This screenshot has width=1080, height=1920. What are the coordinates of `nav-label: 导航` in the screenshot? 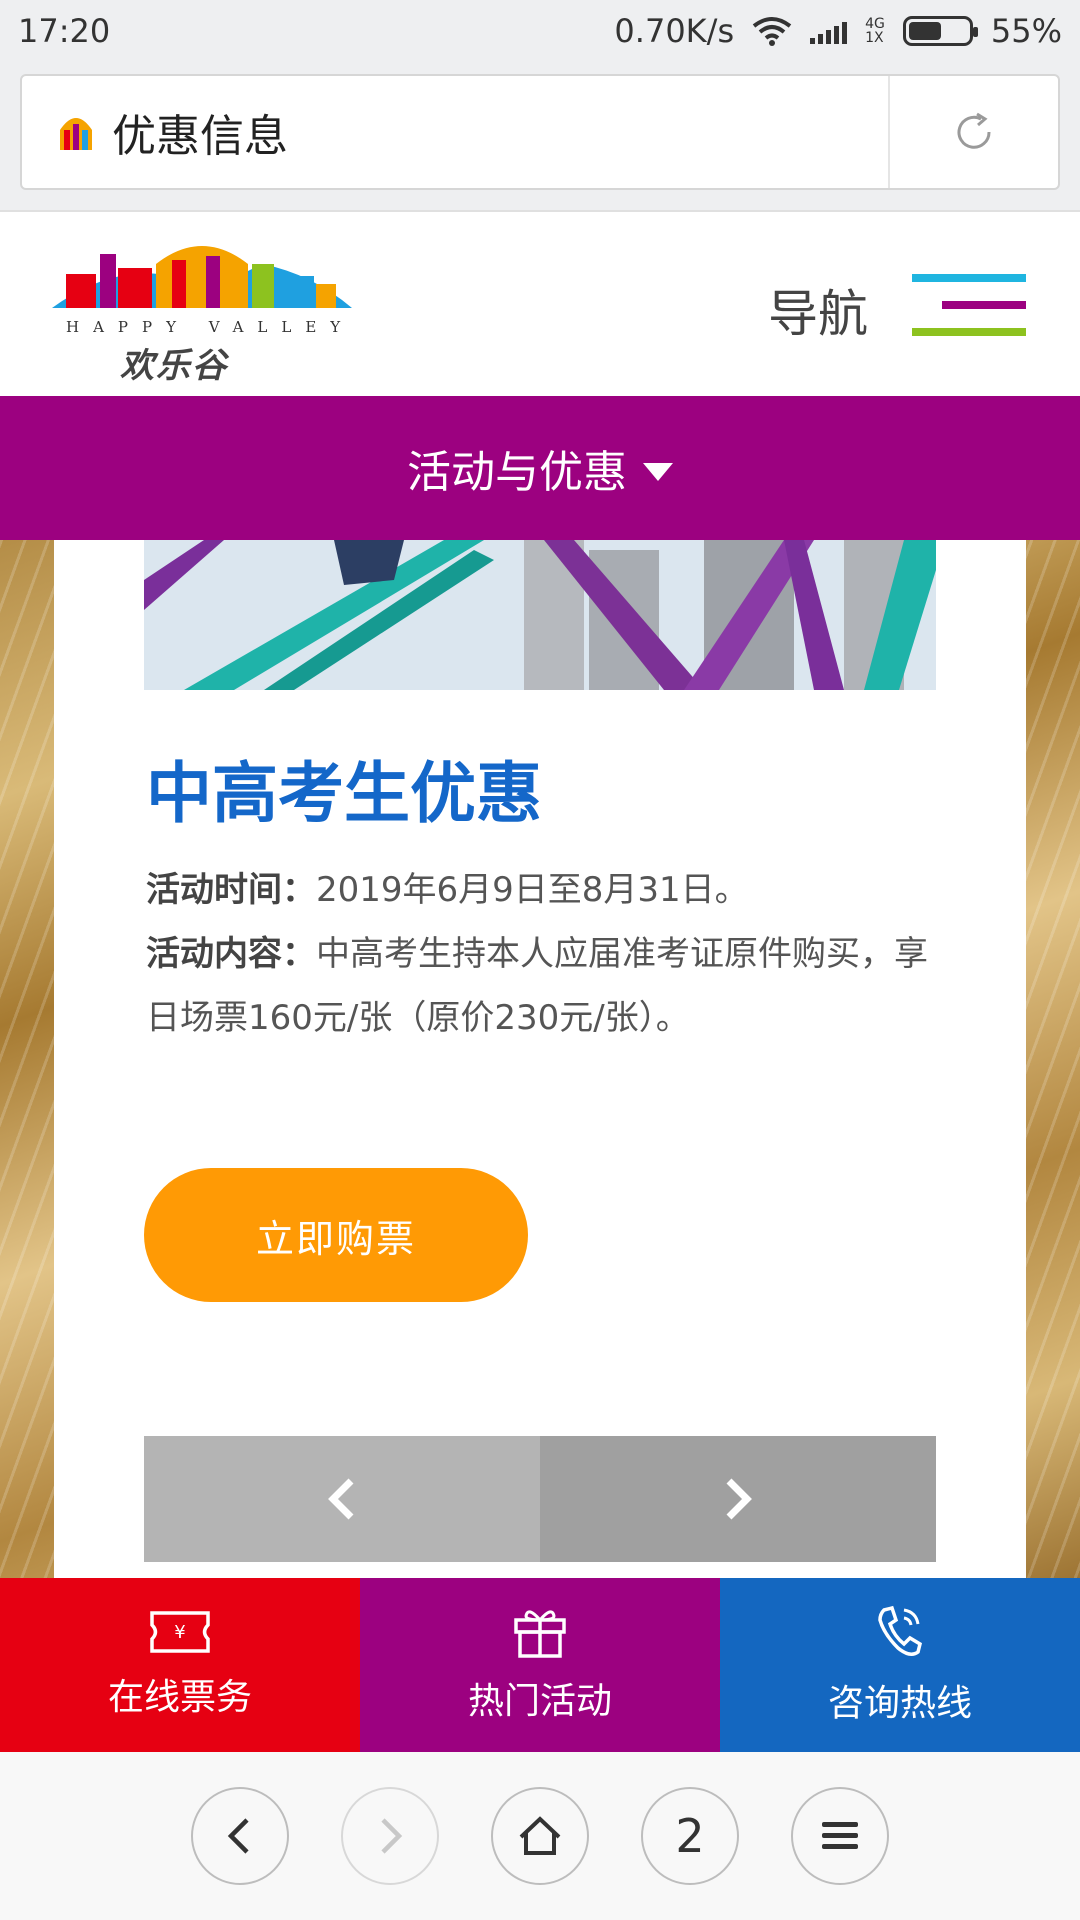 It's located at (818, 310).